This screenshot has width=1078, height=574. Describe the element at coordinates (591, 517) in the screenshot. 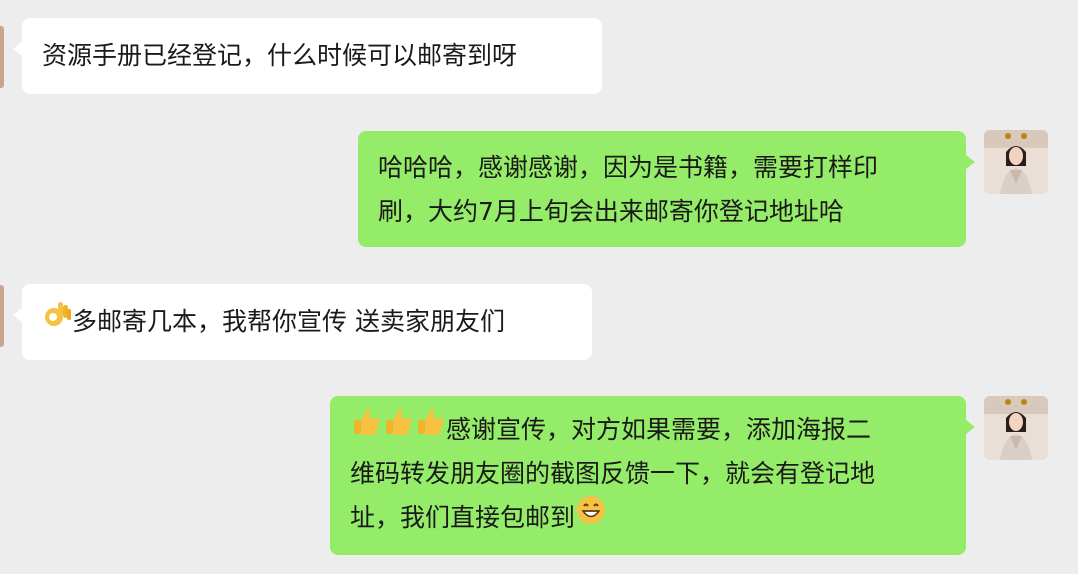

I see `grinning-face-icon` at that location.